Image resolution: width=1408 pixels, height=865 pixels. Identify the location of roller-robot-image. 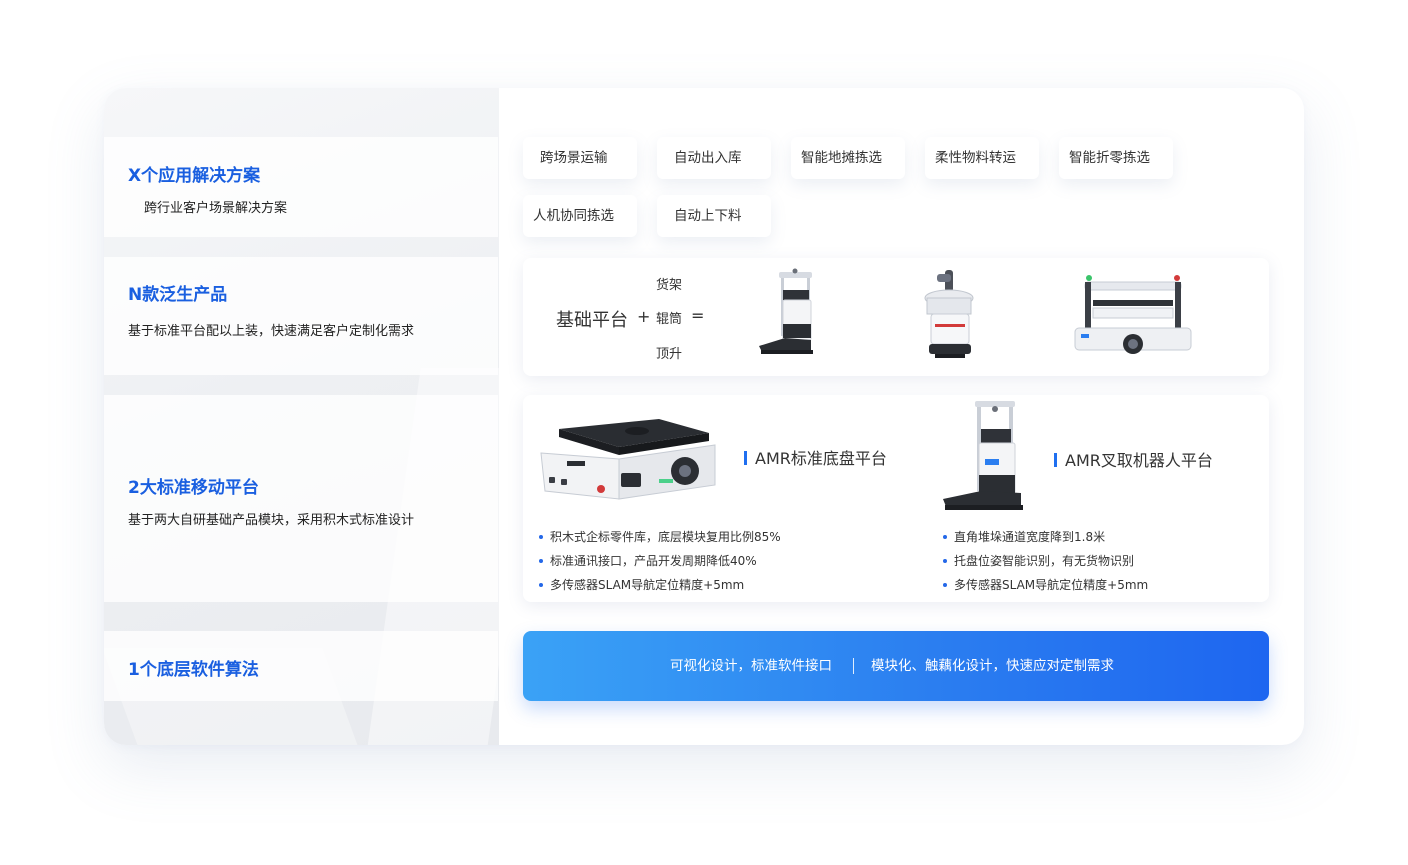
(1133, 314).